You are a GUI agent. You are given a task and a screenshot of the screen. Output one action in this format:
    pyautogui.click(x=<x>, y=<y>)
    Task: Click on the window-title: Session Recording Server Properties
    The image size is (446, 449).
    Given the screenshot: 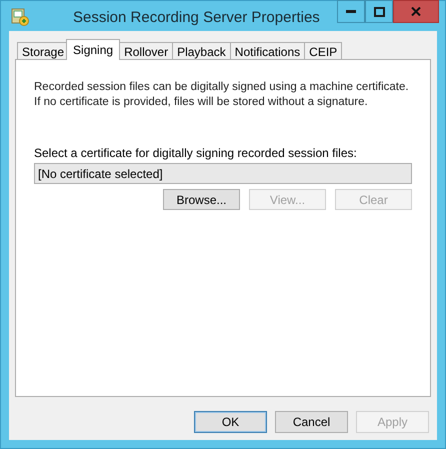 What is the action you would take?
    pyautogui.click(x=196, y=17)
    